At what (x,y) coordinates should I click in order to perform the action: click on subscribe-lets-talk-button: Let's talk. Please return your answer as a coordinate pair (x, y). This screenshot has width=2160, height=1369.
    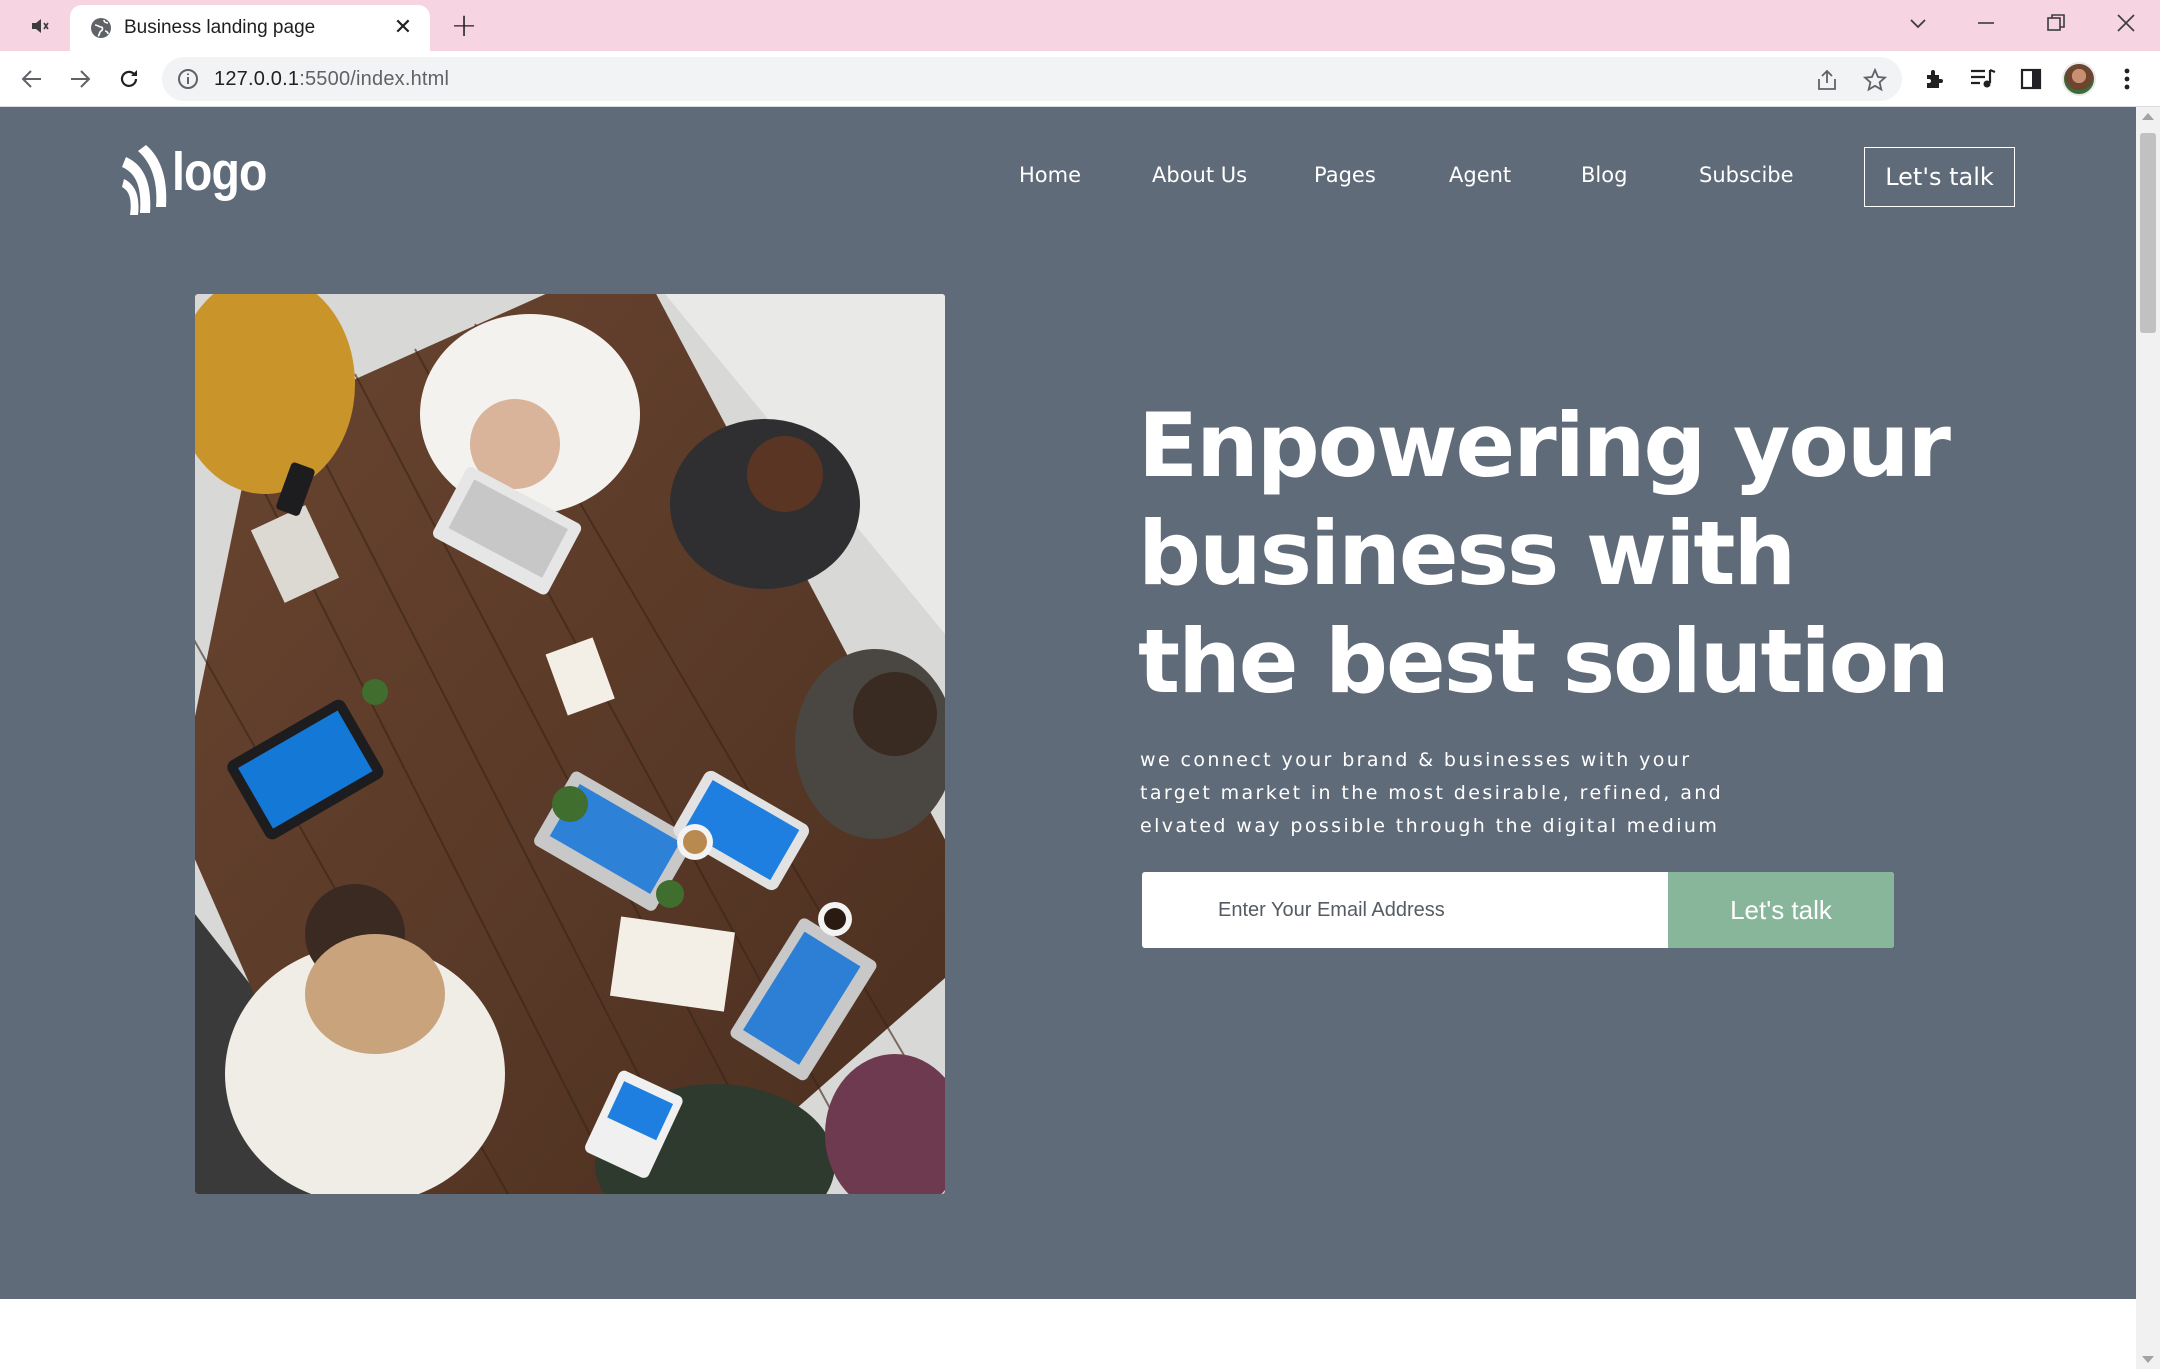
    Looking at the image, I should click on (1781, 910).